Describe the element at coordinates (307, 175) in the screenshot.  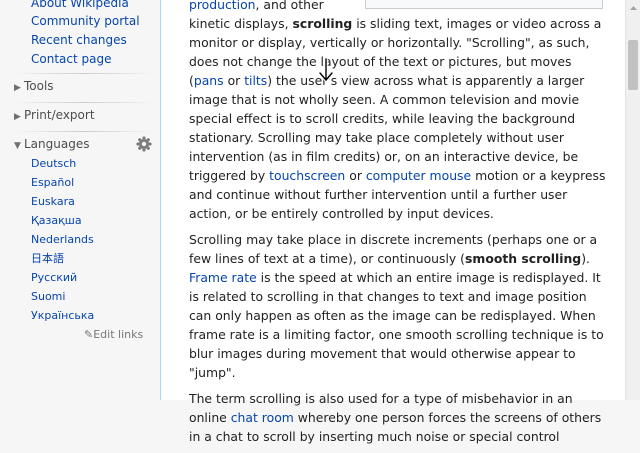
I see `link-touchscreen: touchscreen` at that location.